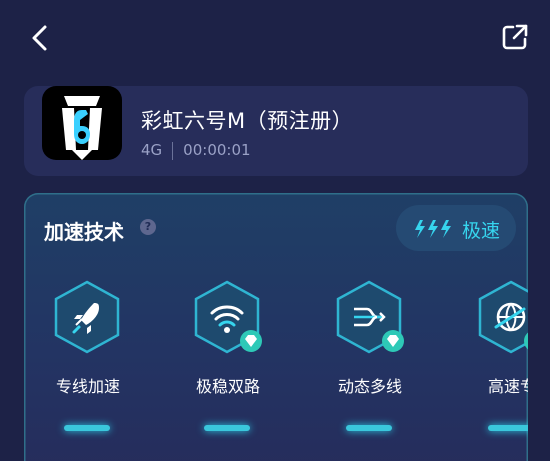 The image size is (550, 461). I want to click on feature-item: 专线加速, so click(84, 369).